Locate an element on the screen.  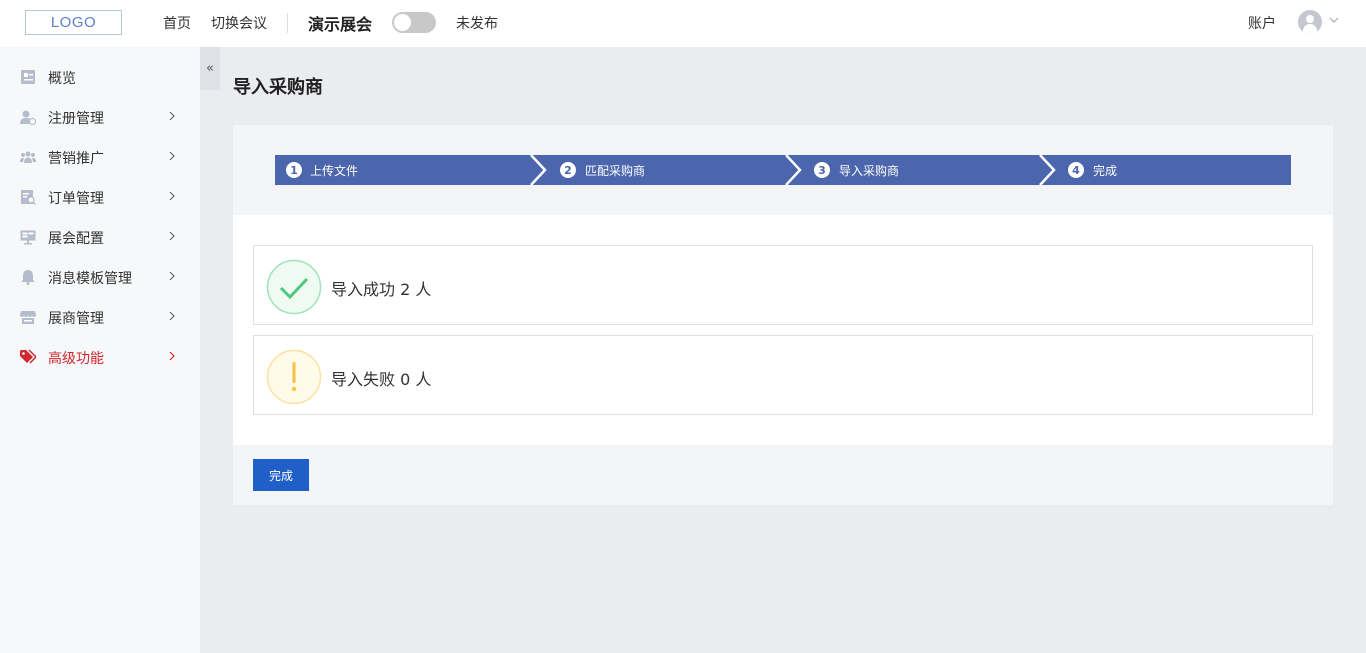
toggle-knob is located at coordinates (402, 22).